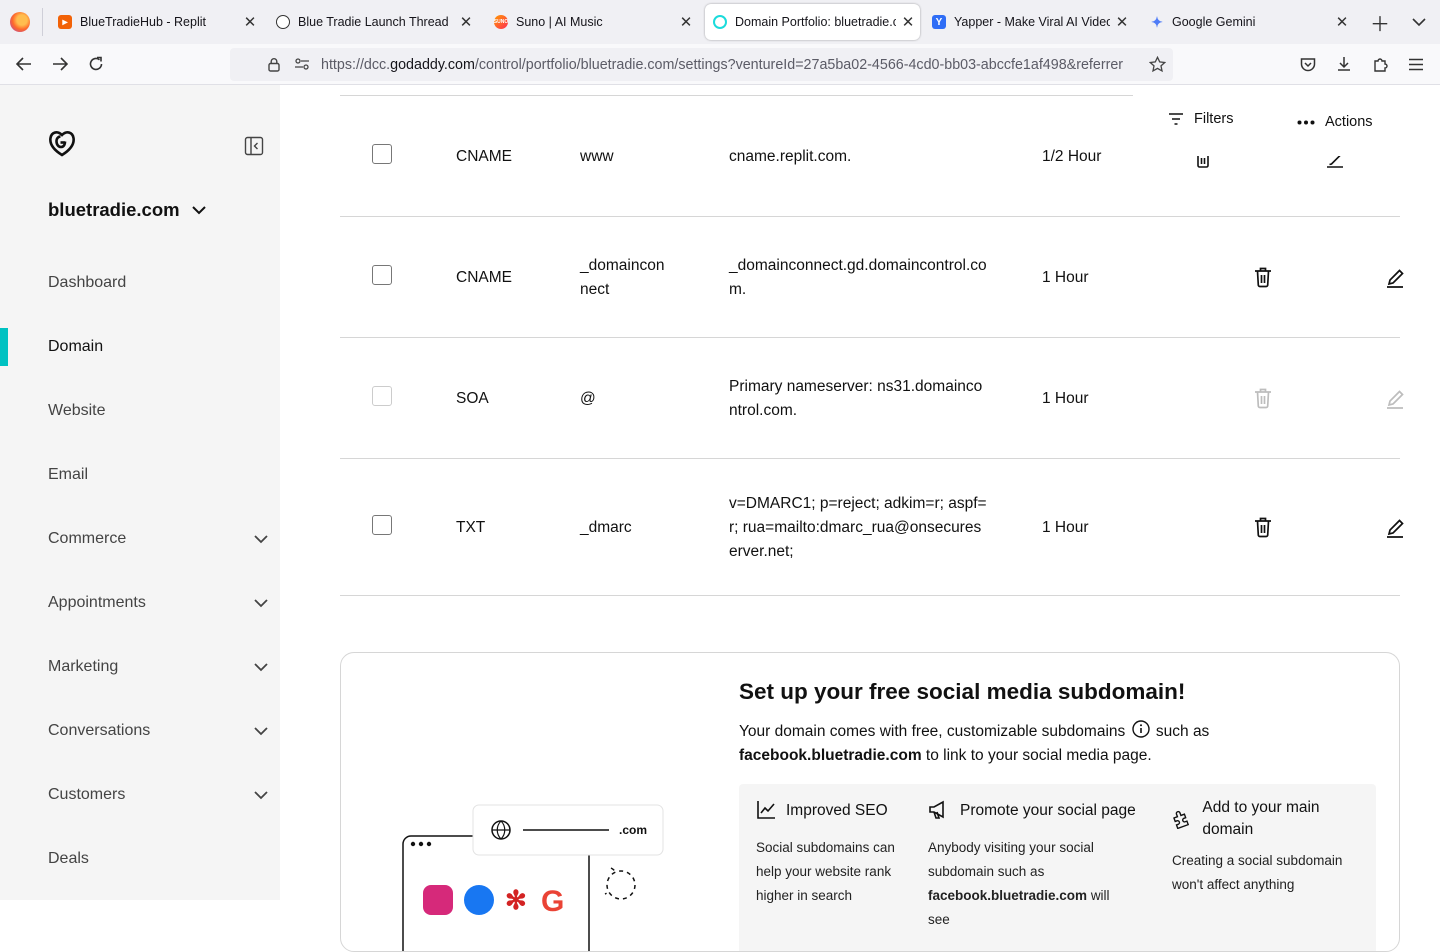 This screenshot has height=952, width=1440. I want to click on domain-selector: bluetradie.com, so click(127, 210).